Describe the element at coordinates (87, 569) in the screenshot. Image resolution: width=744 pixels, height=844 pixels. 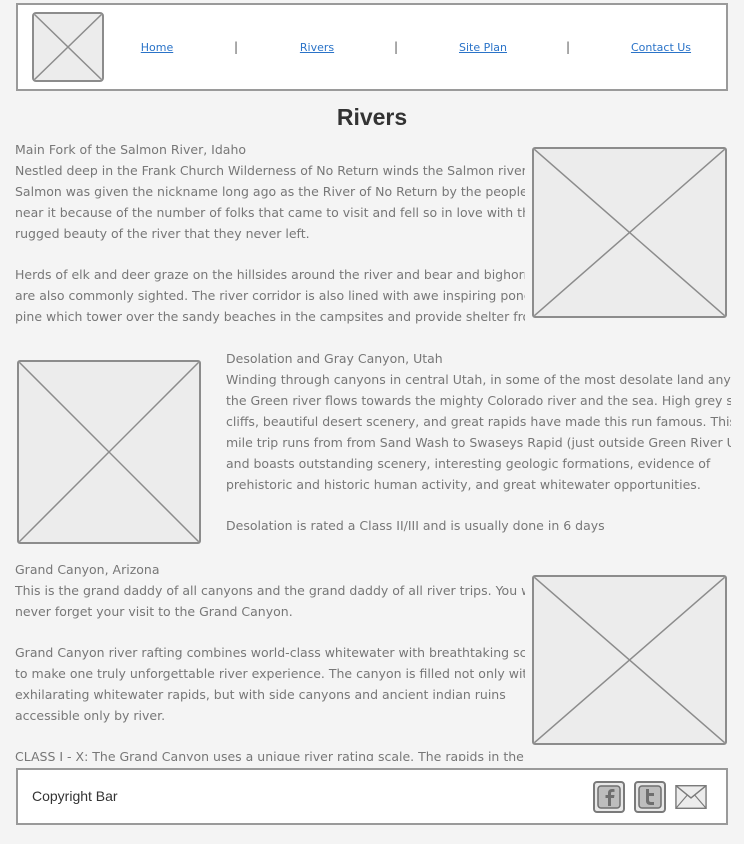
I see `section-heading: Grand Canyon, Arizona` at that location.